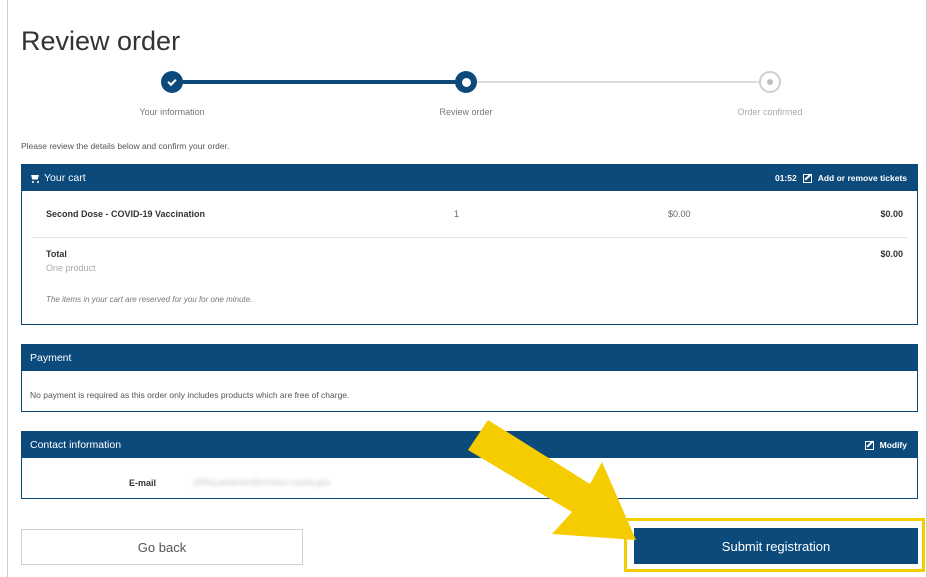 The width and height of the screenshot is (927, 577). I want to click on cart-timer: 01:52, so click(785, 178).